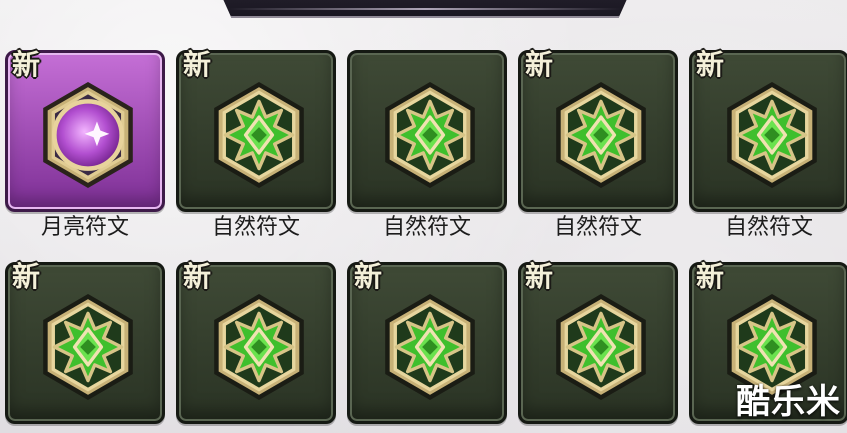 The image size is (847, 433). I want to click on moon-rune-icon, so click(88, 135).